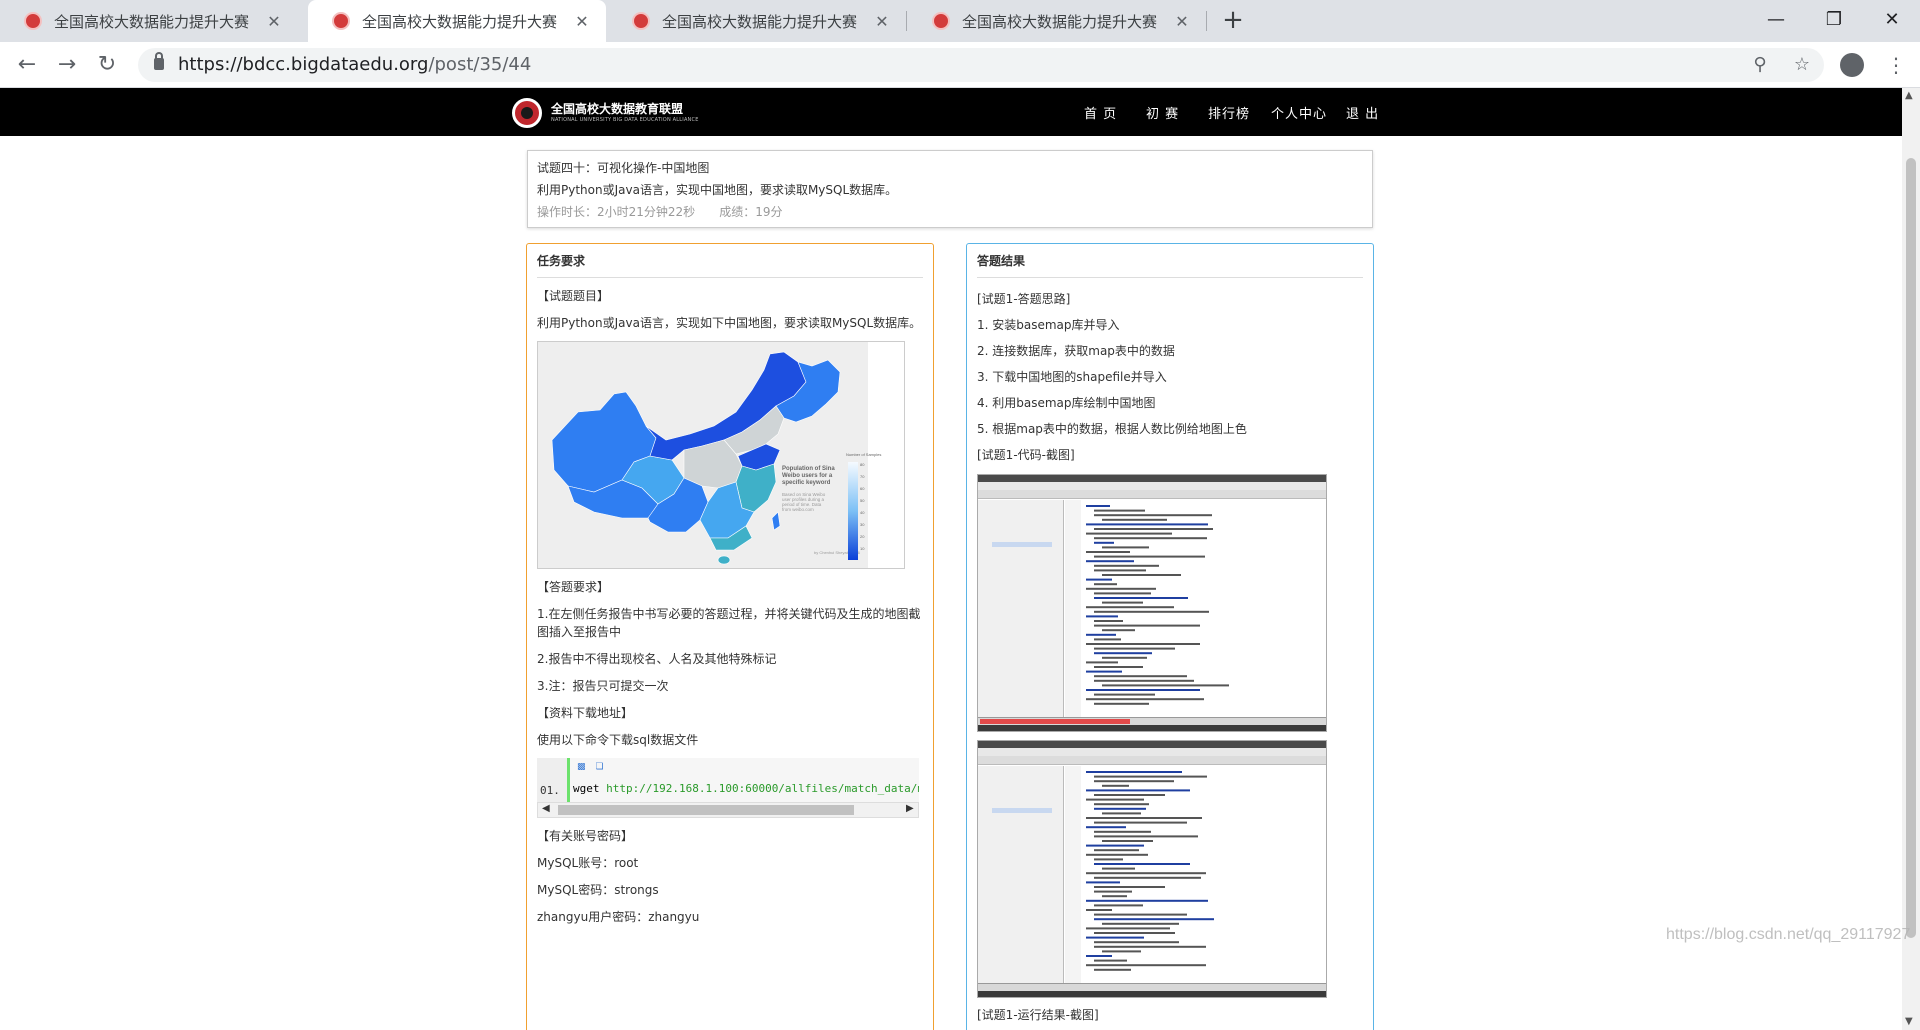  I want to click on profile-avatar-icon, so click(1852, 65).